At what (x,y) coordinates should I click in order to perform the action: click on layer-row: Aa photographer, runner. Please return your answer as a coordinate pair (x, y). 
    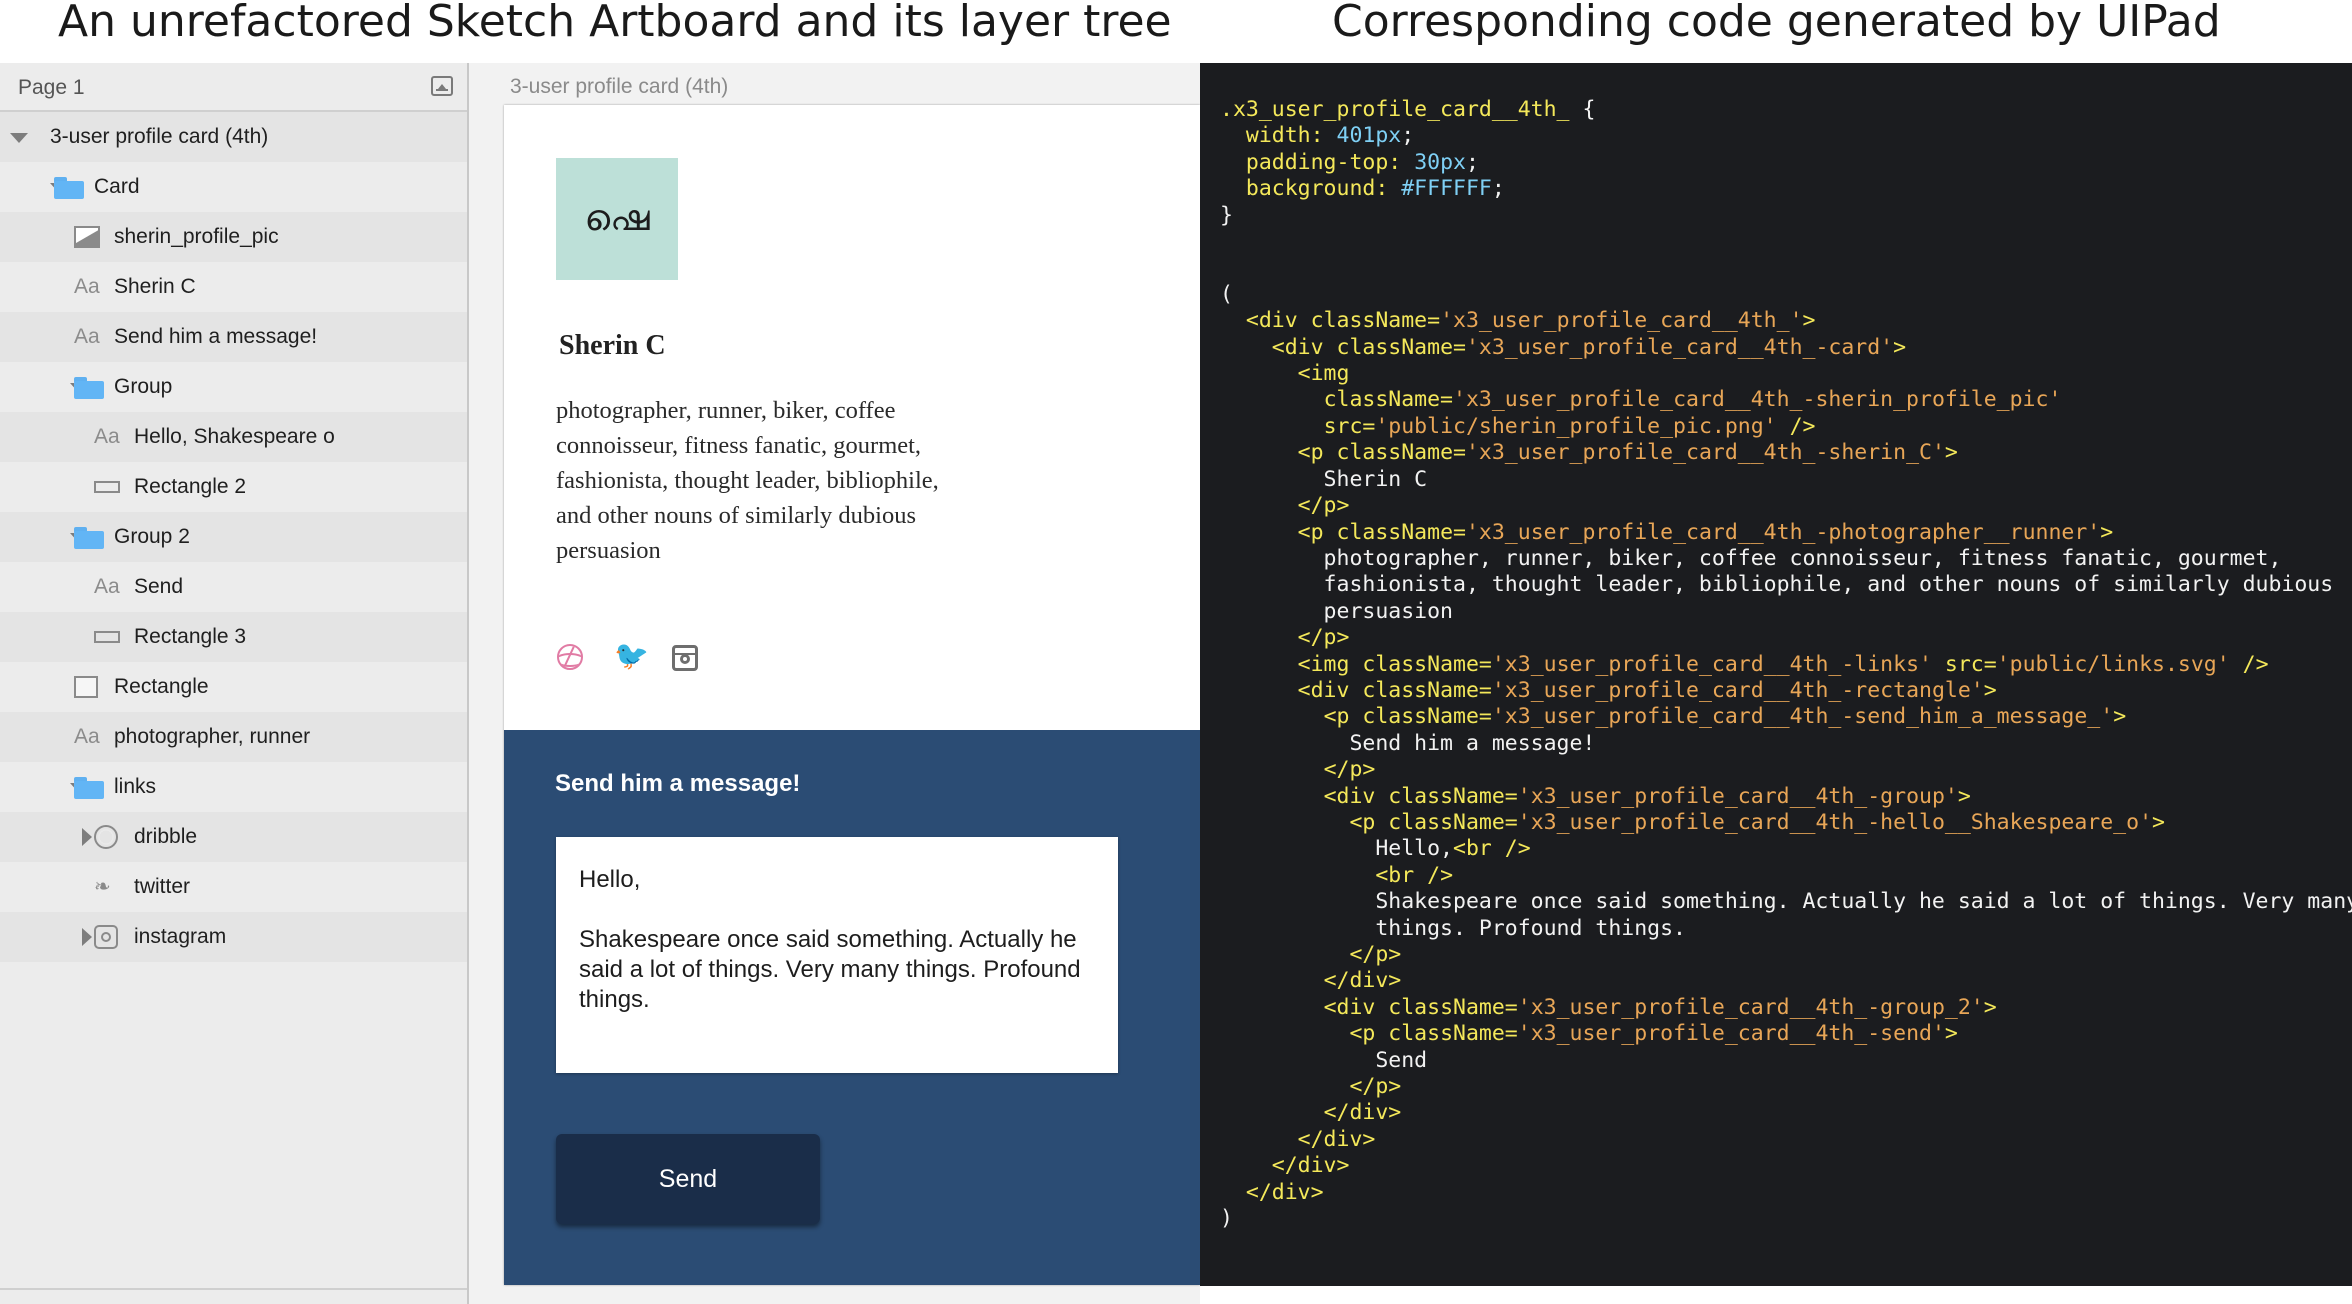
    Looking at the image, I should click on (233, 737).